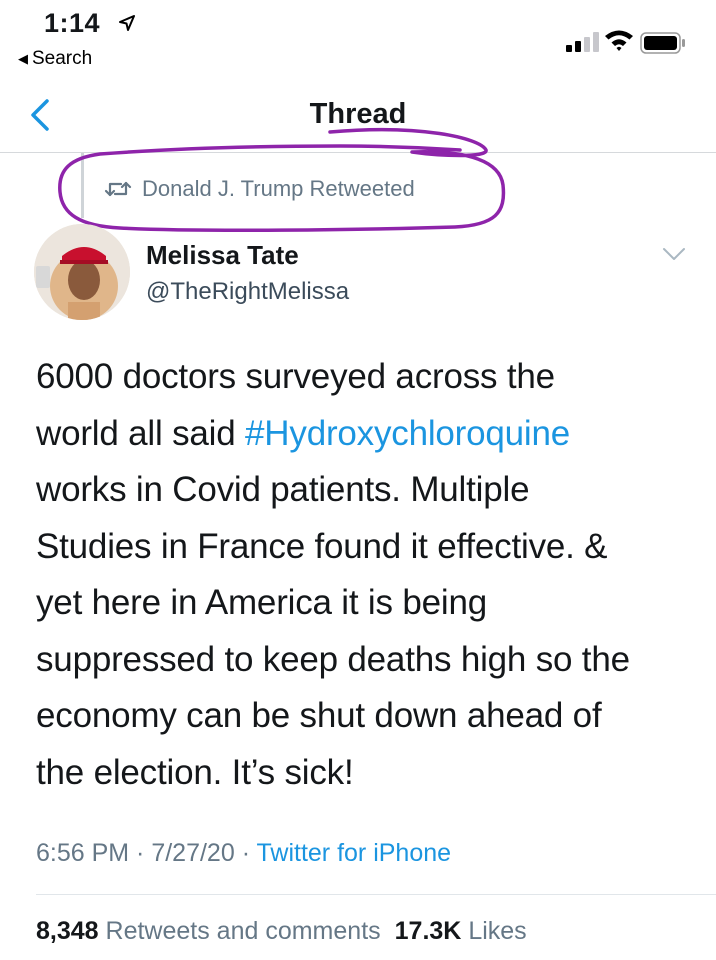 Image resolution: width=716 pixels, height=960 pixels. I want to click on back-triangle-icon: ◀, so click(23, 58).